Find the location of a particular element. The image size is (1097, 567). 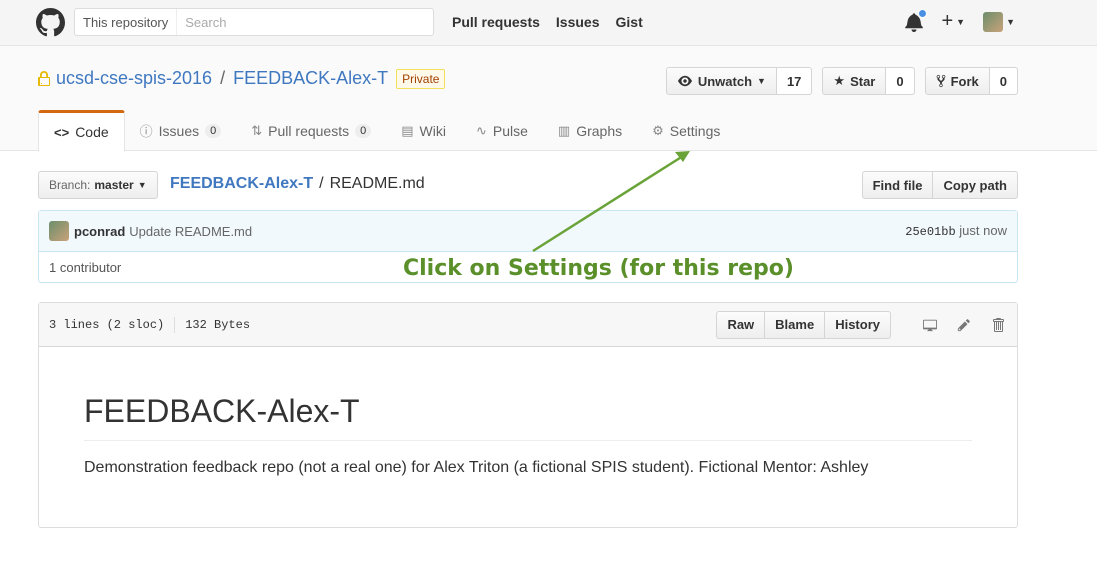

stars-count: 0 is located at coordinates (900, 81).